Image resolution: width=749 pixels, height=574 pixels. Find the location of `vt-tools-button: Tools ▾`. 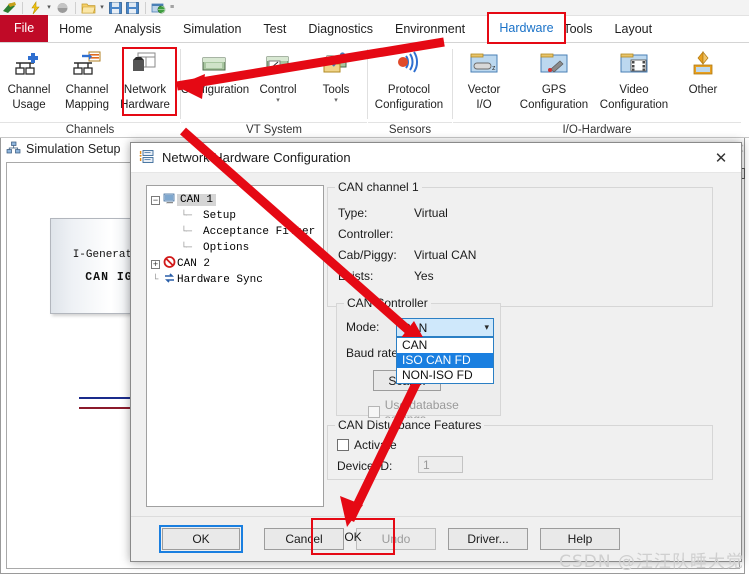

vt-tools-button: Tools ▾ is located at coordinates (336, 76).